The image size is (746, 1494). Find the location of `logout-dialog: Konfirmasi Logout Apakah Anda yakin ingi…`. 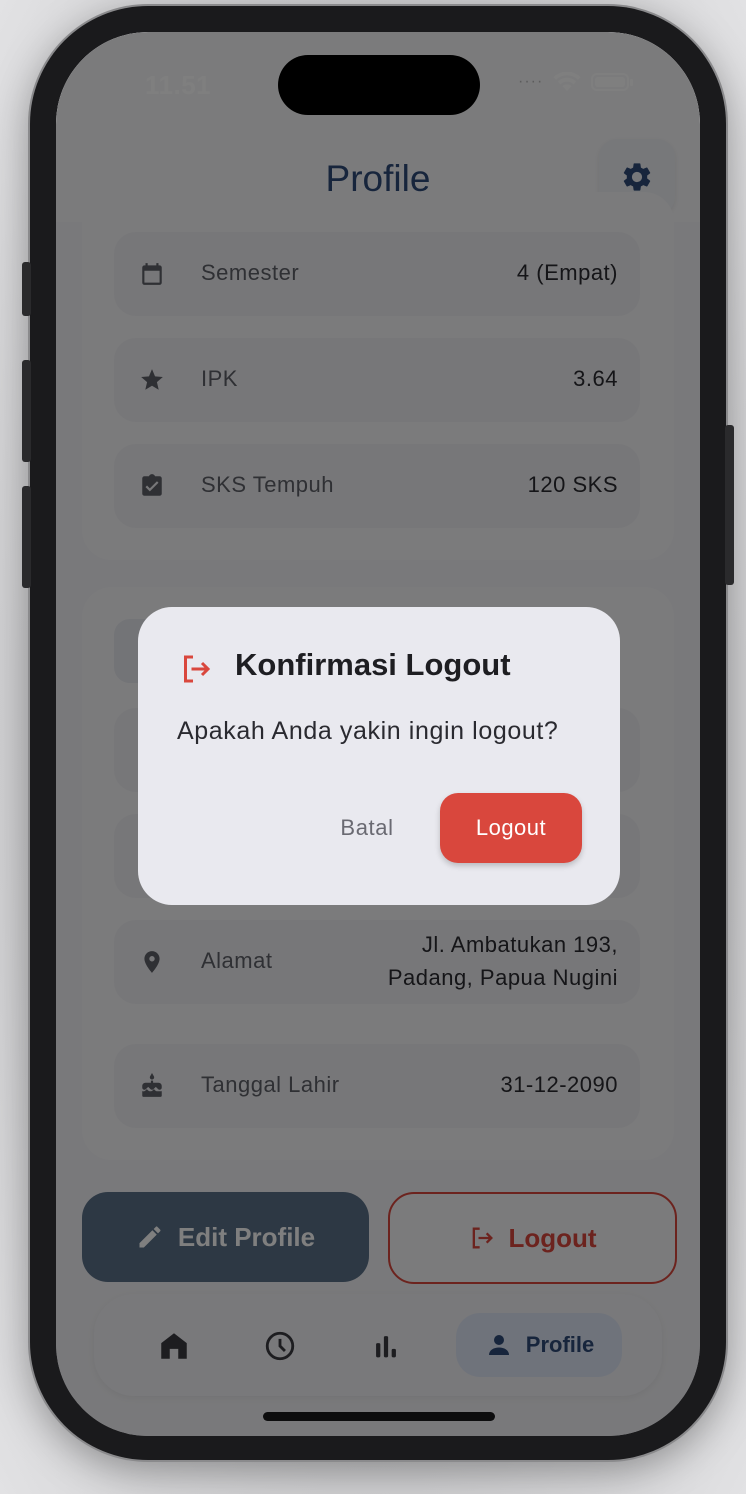

logout-dialog: Konfirmasi Logout Apakah Anda yakin ingi… is located at coordinates (379, 756).